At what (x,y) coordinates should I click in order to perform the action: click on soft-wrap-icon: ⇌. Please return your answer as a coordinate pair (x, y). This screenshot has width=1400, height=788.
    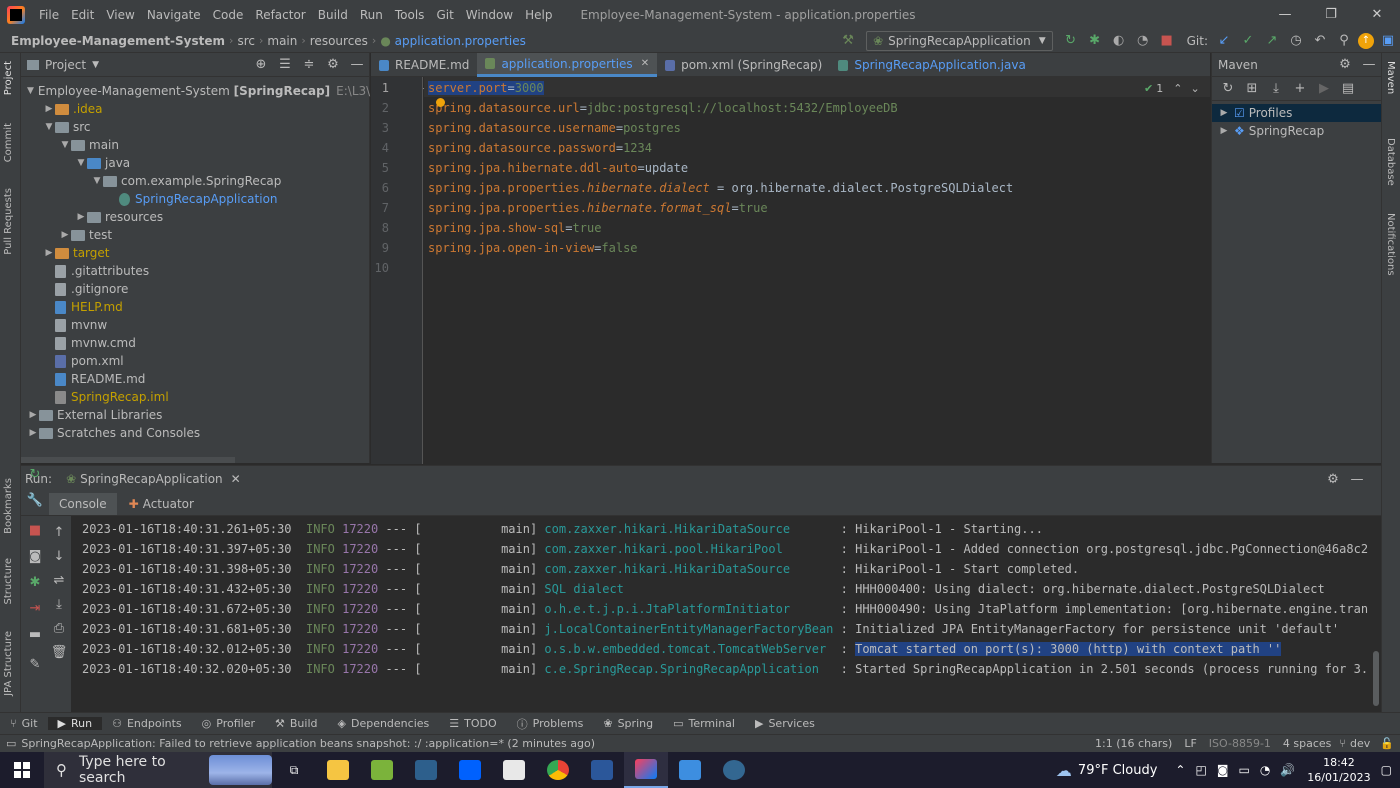
    Looking at the image, I should click on (59, 580).